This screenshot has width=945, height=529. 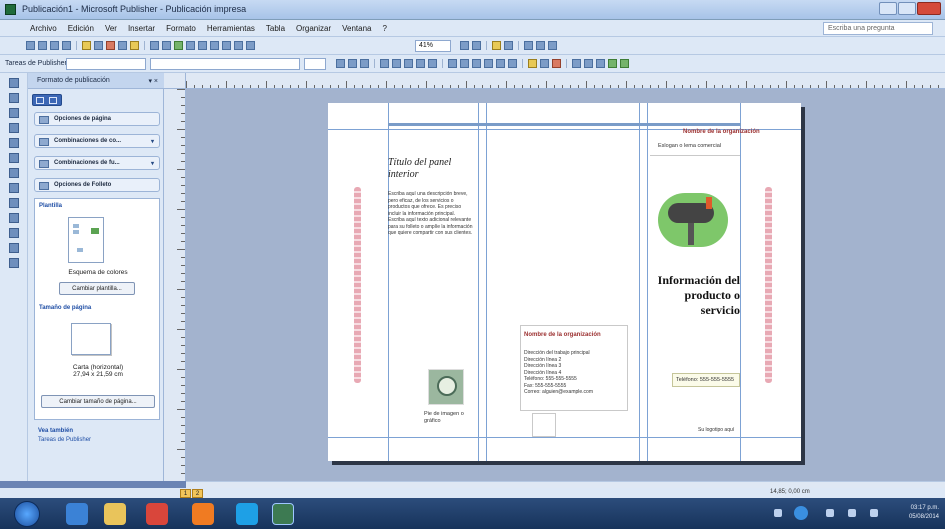 I want to click on align-center-icon, so click(x=396, y=63).